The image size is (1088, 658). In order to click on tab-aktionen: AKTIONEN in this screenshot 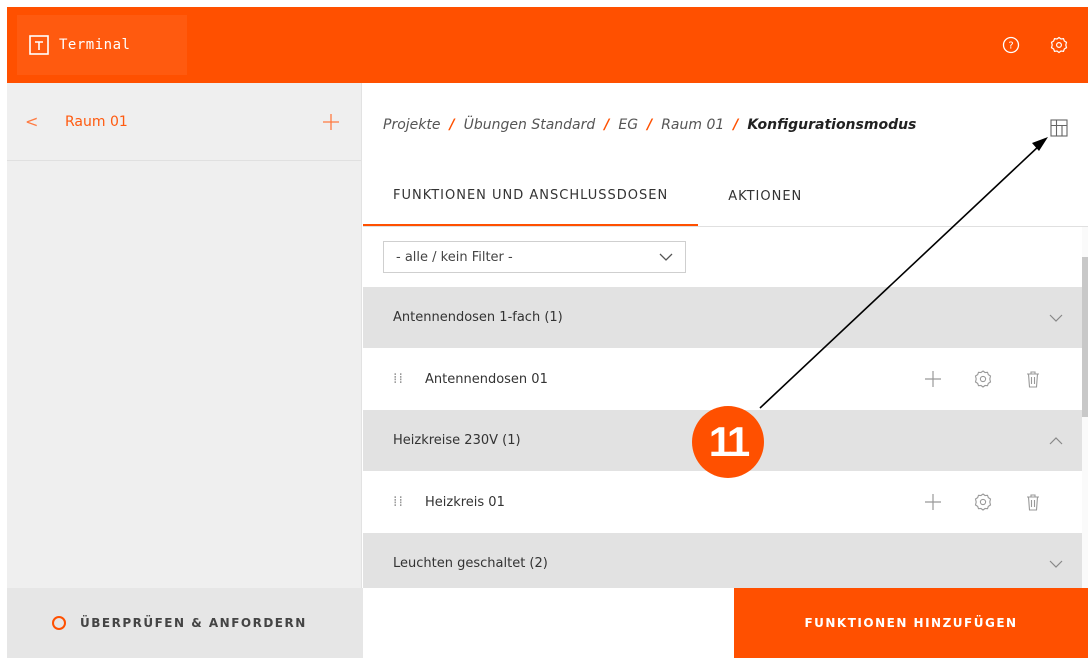, I will do `click(765, 196)`.